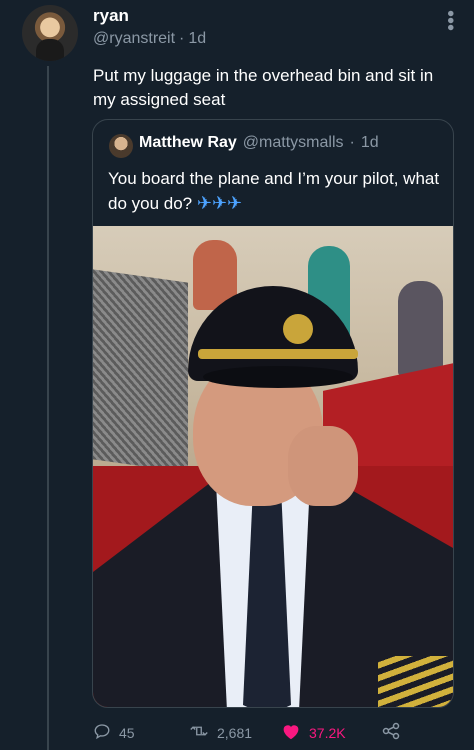  What do you see at coordinates (420, 328) in the screenshot?
I see `photo-mannequin` at bounding box center [420, 328].